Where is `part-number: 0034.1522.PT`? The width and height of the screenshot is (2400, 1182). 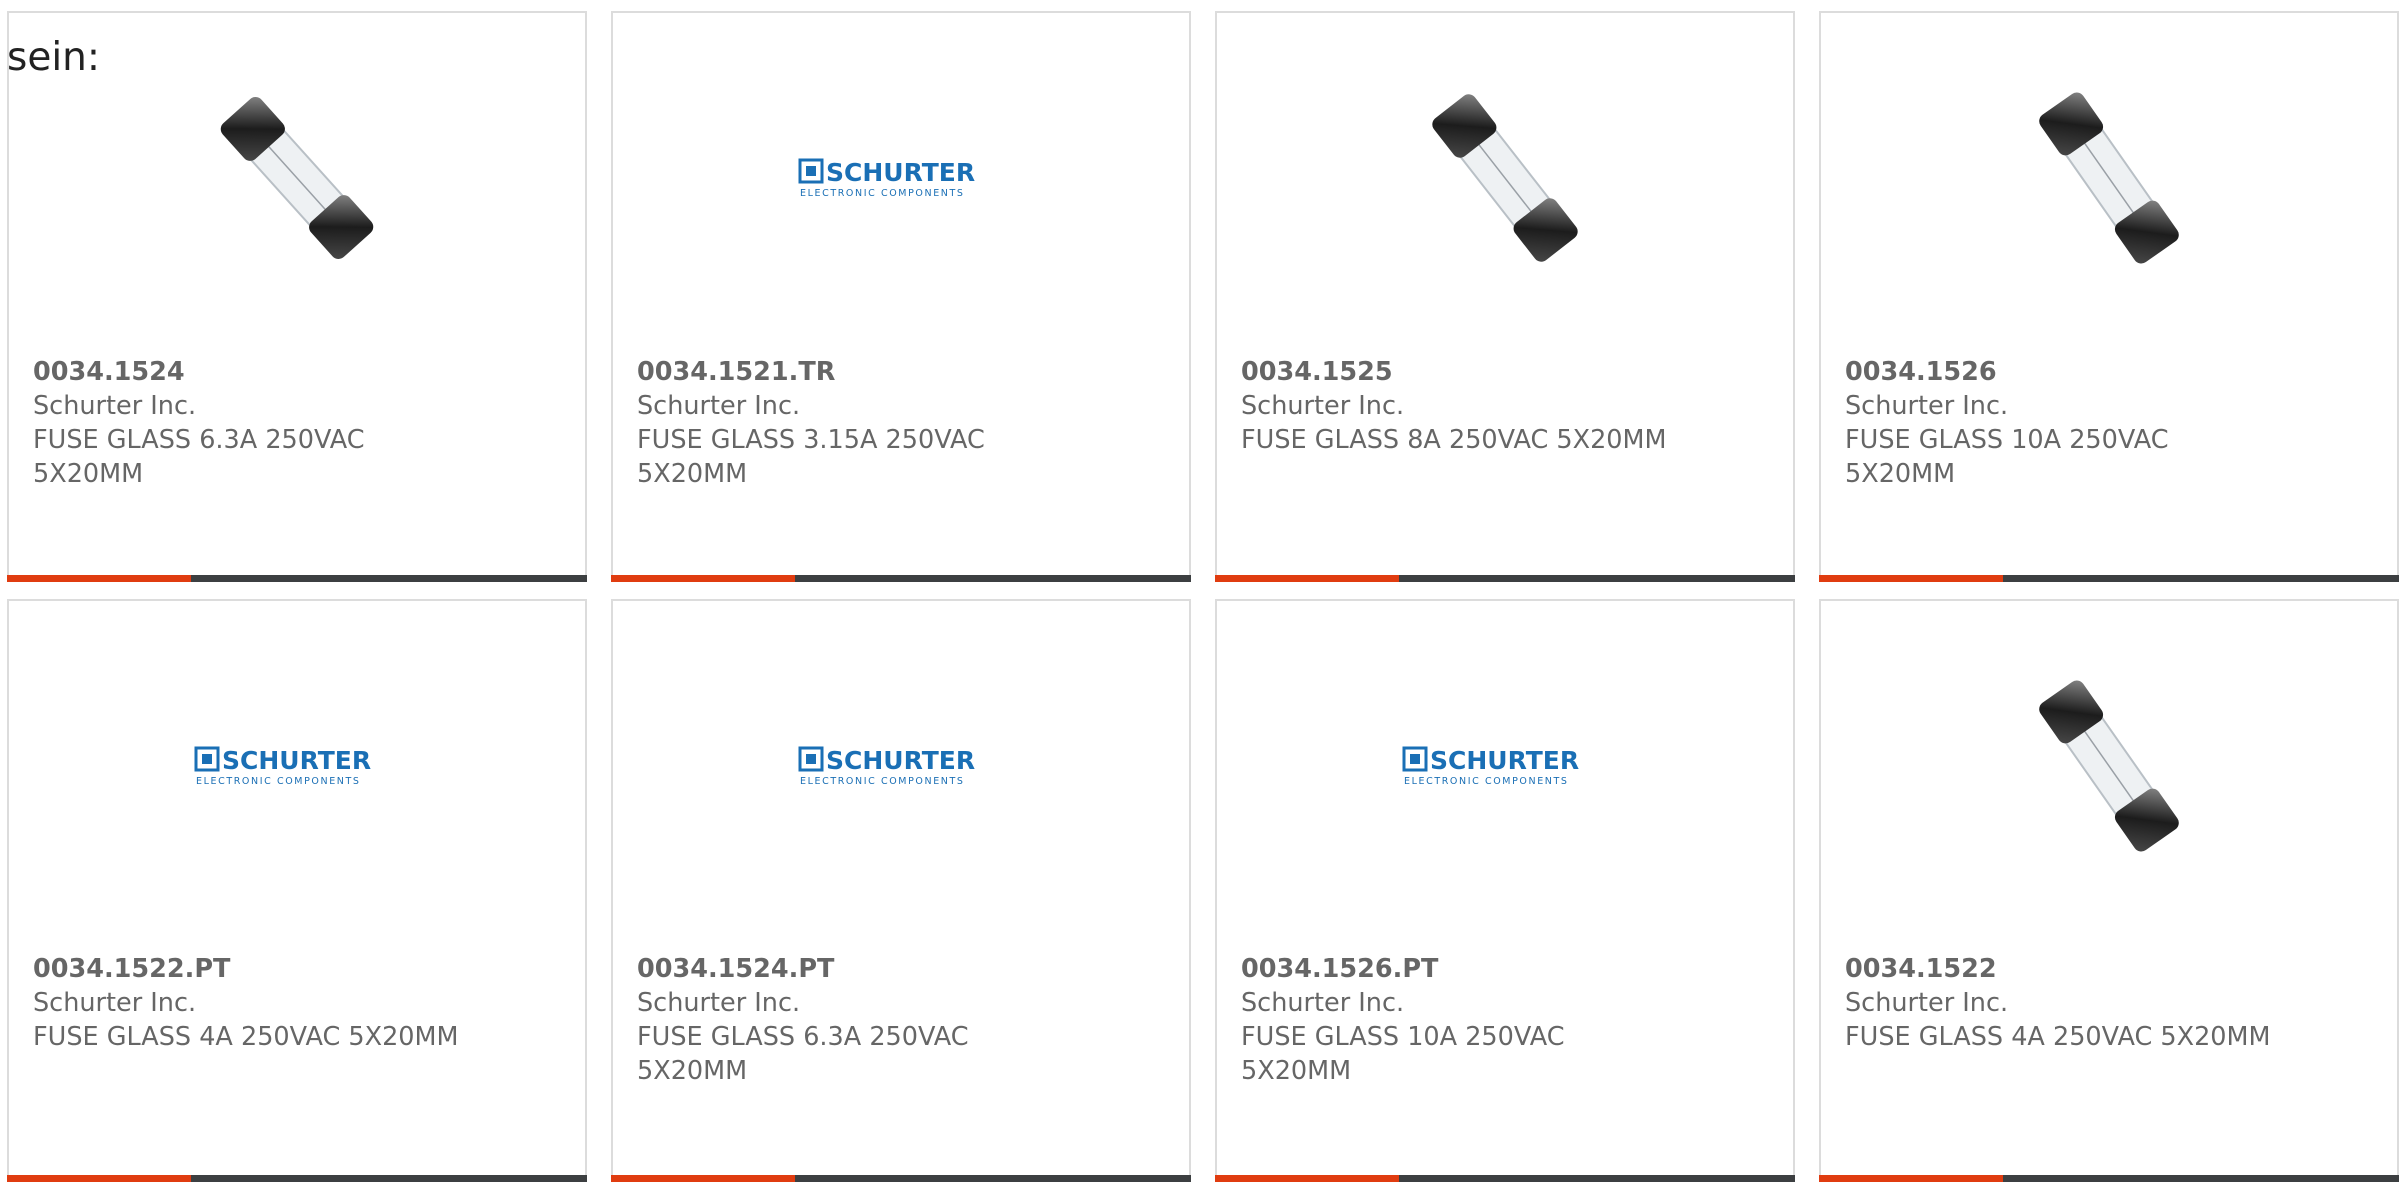
part-number: 0034.1522.PT is located at coordinates (297, 969).